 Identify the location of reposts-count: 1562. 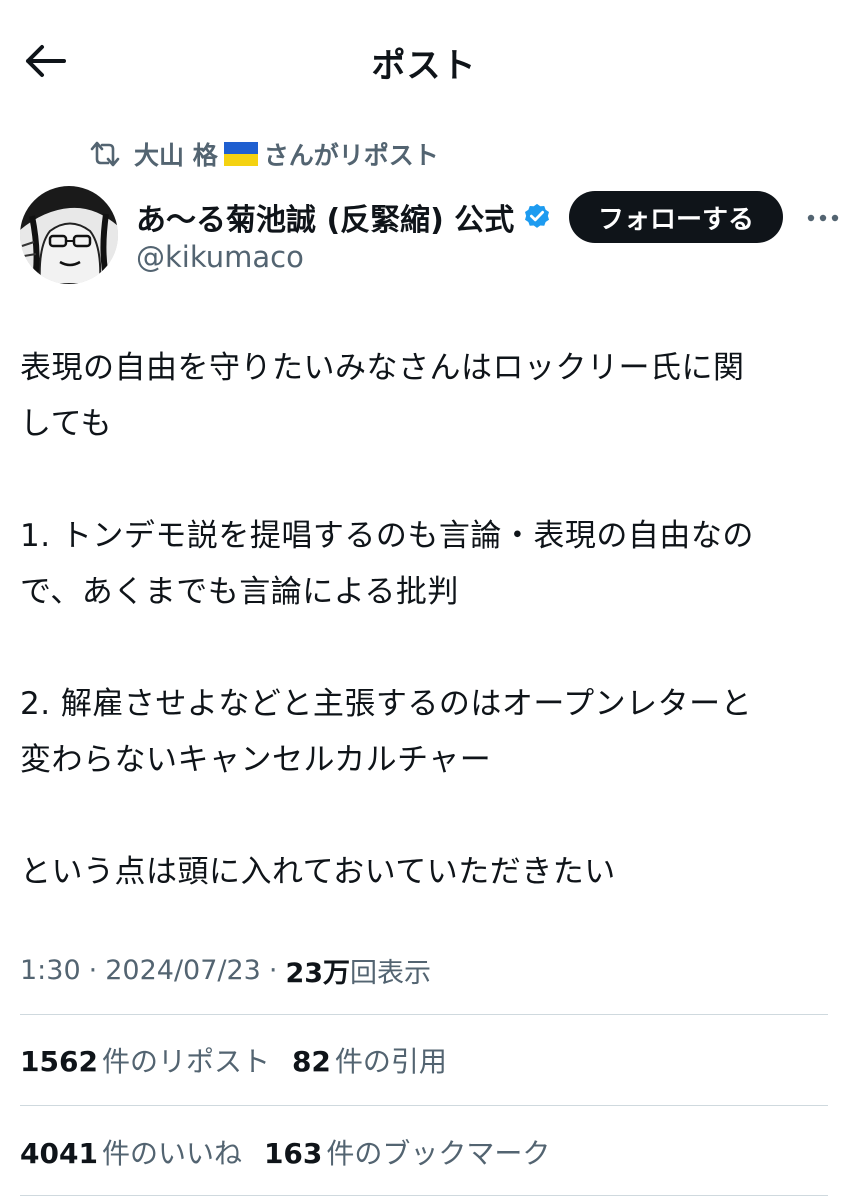
(59, 1061).